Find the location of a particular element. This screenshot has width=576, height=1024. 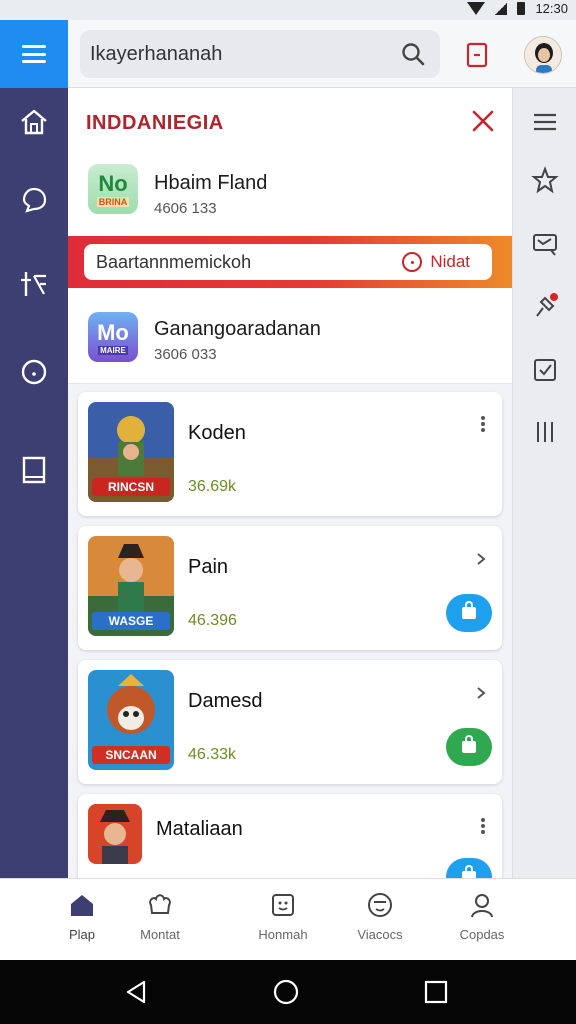

app-icon-text: No is located at coordinates (113, 183).